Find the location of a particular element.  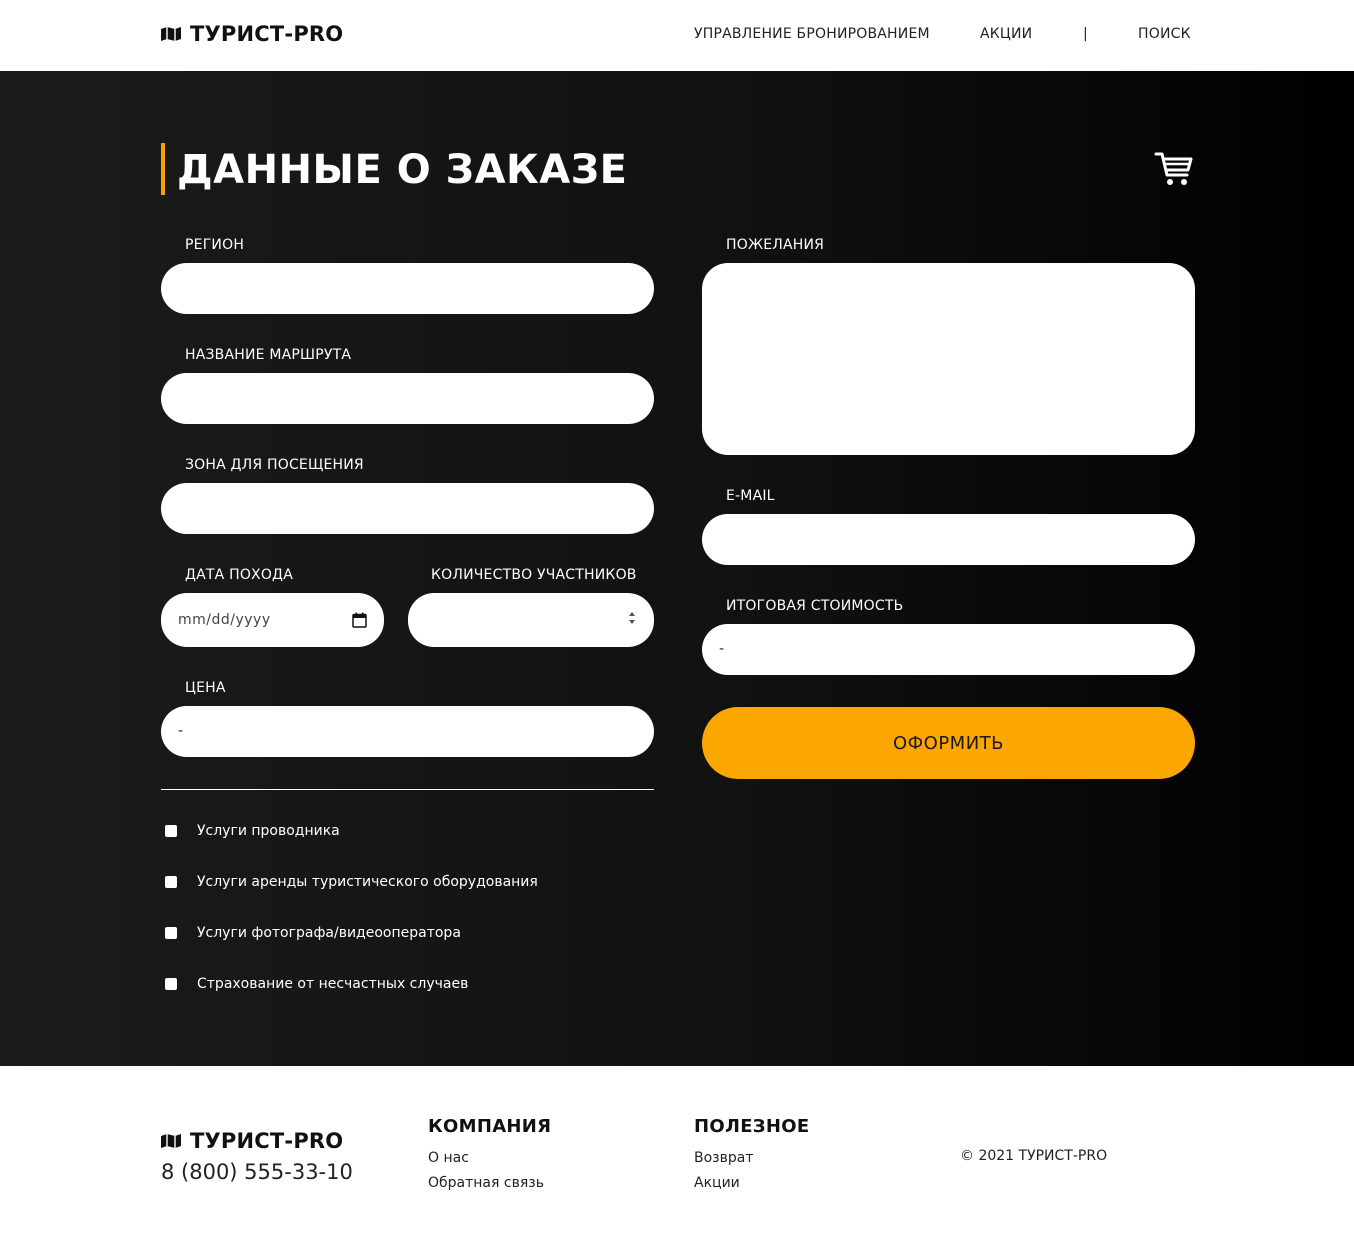

footer-copyright: © 2021 ТУРИСТ-PRO is located at coordinates (1034, 1156).